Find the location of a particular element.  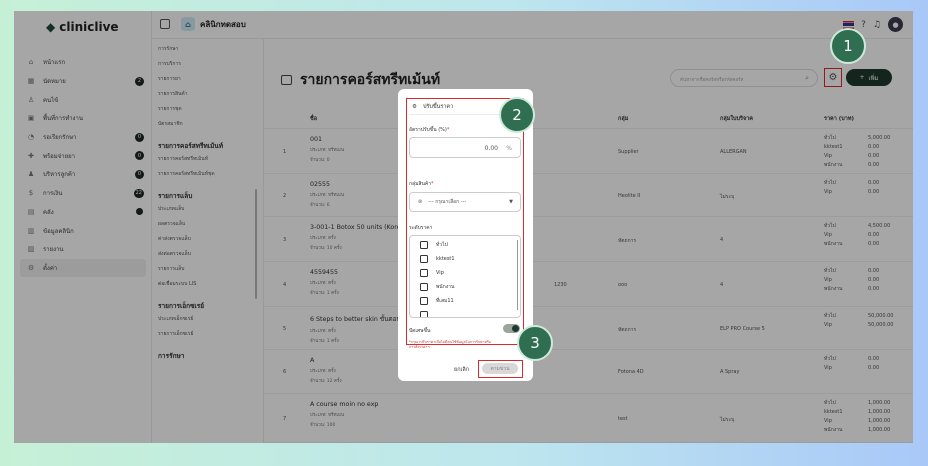

modal-title: ⚙ ปรับขึ้นราคา is located at coordinates (432, 107).